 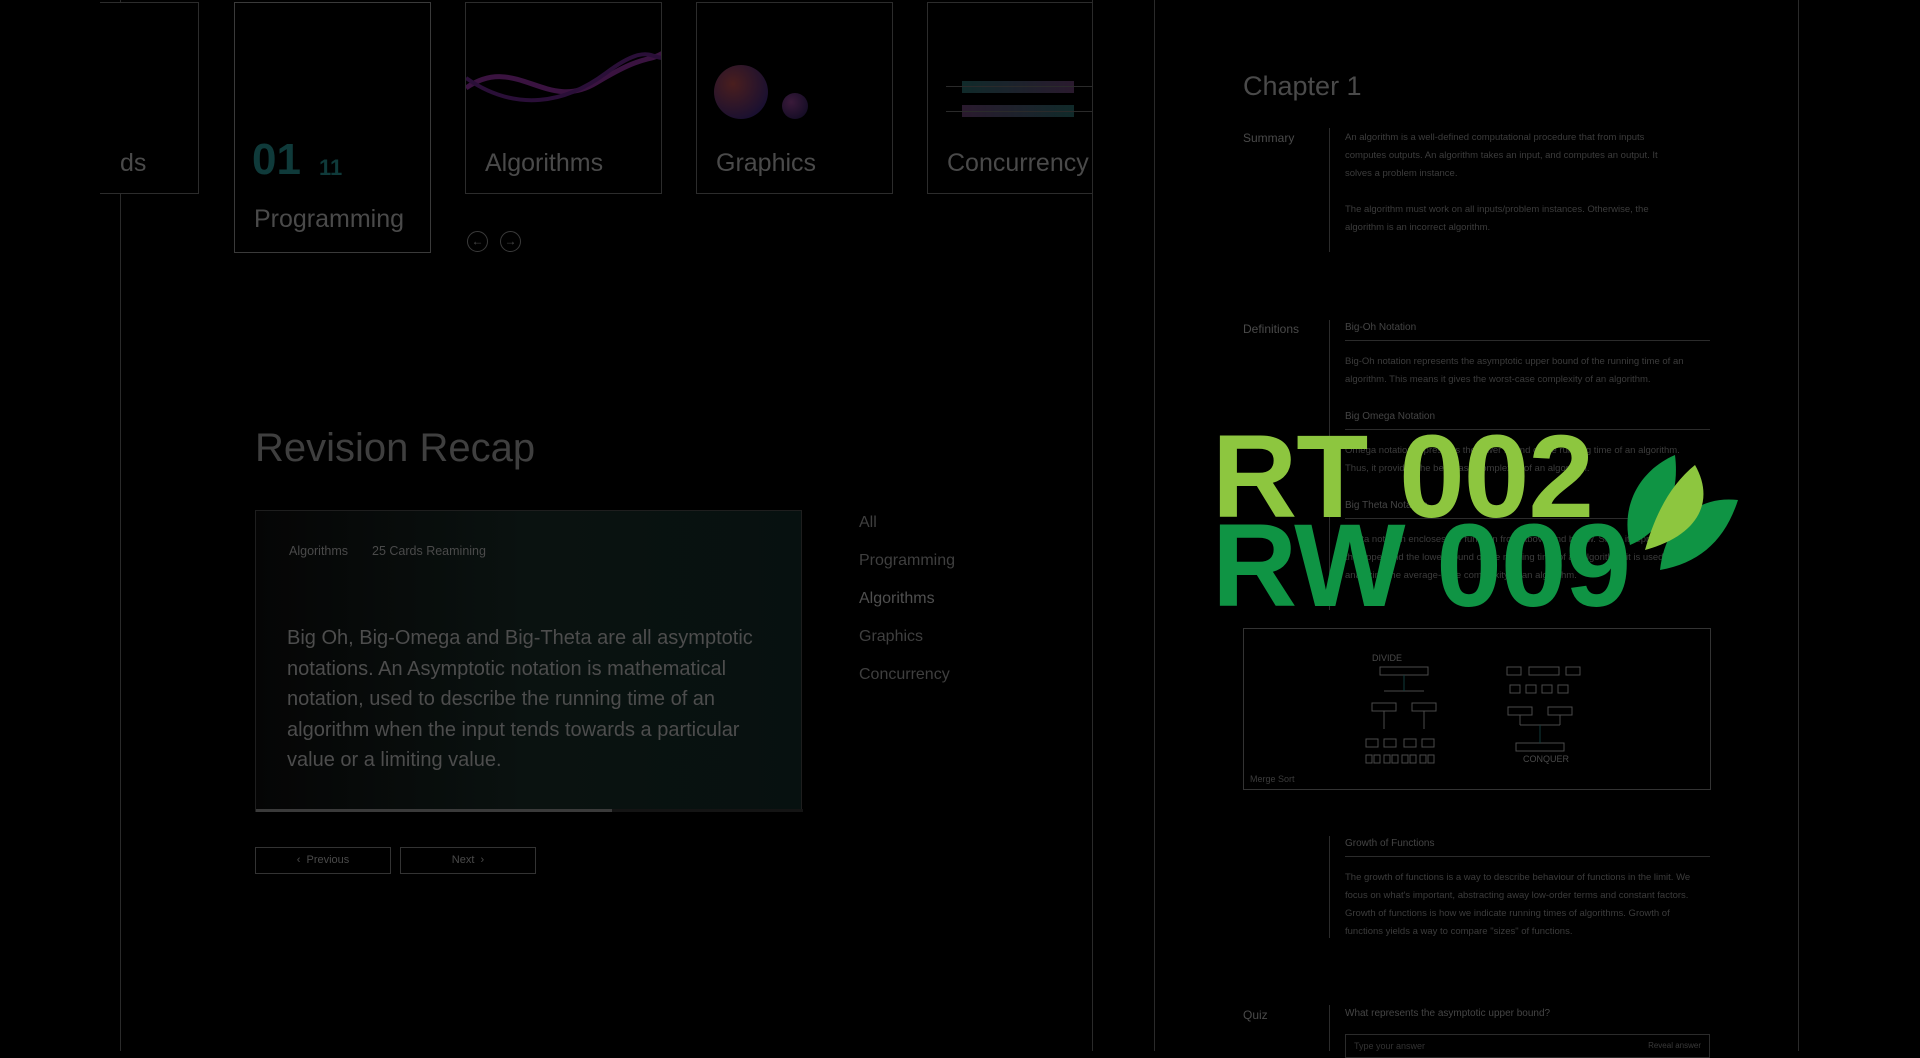 I want to click on chevron-right-icon: ›, so click(x=479, y=860).